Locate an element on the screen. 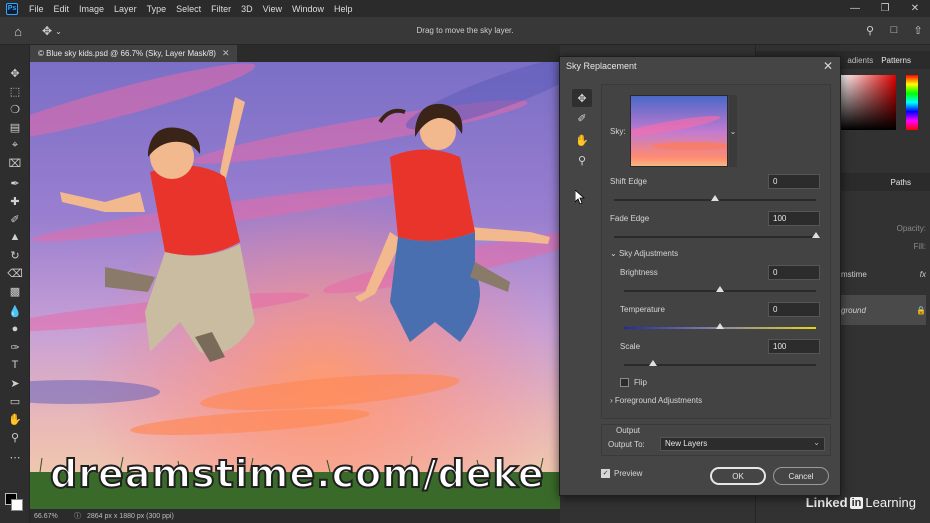 The image size is (930, 523). color-picker-field is located at coordinates (868, 102).